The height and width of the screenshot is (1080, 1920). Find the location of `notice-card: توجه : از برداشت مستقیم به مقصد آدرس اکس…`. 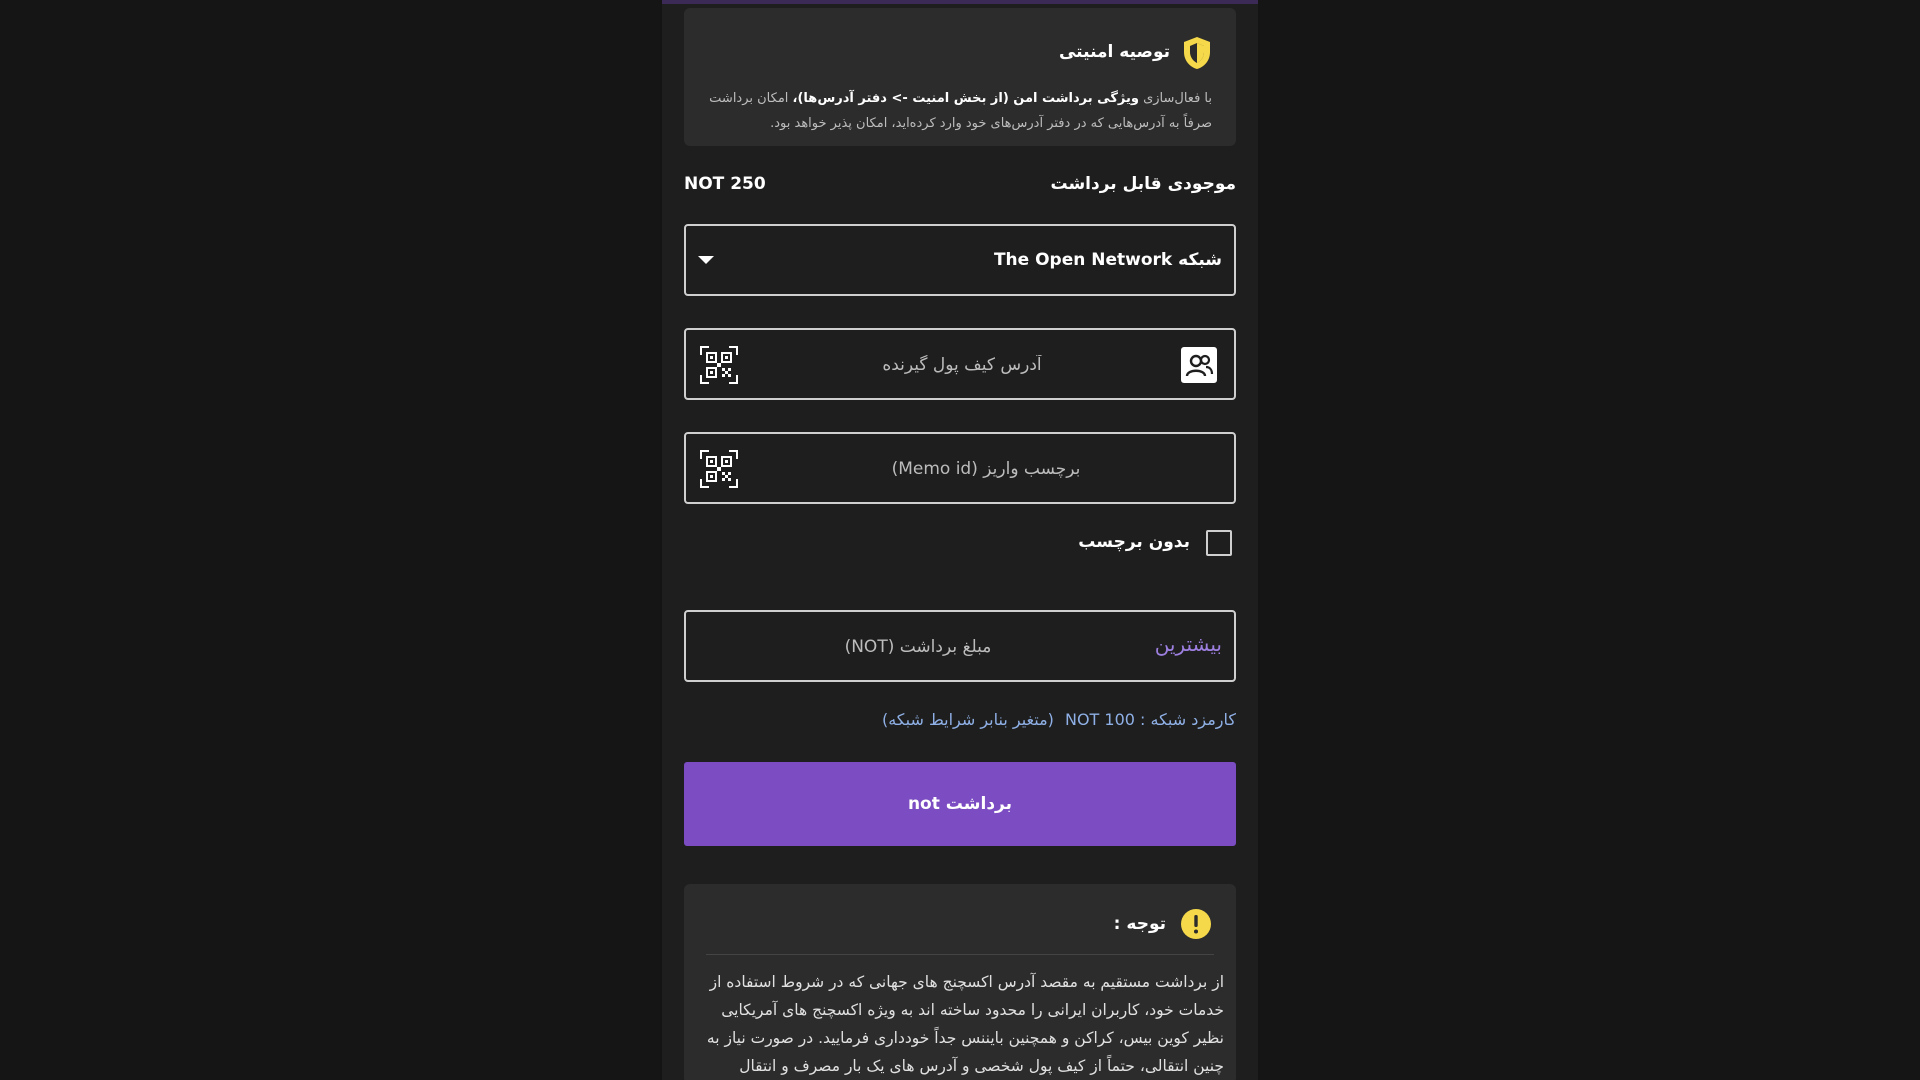

notice-card: توجه : از برداشت مستقیم به مقصد آدرس اکس… is located at coordinates (960, 982).